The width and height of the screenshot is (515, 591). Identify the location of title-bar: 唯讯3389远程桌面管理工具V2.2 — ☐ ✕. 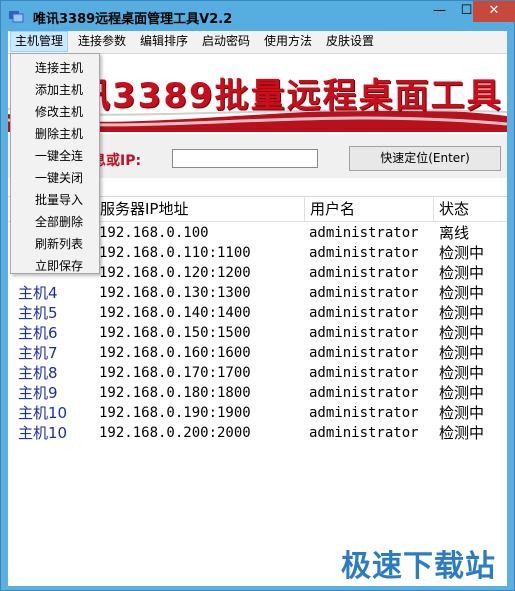
(258, 16).